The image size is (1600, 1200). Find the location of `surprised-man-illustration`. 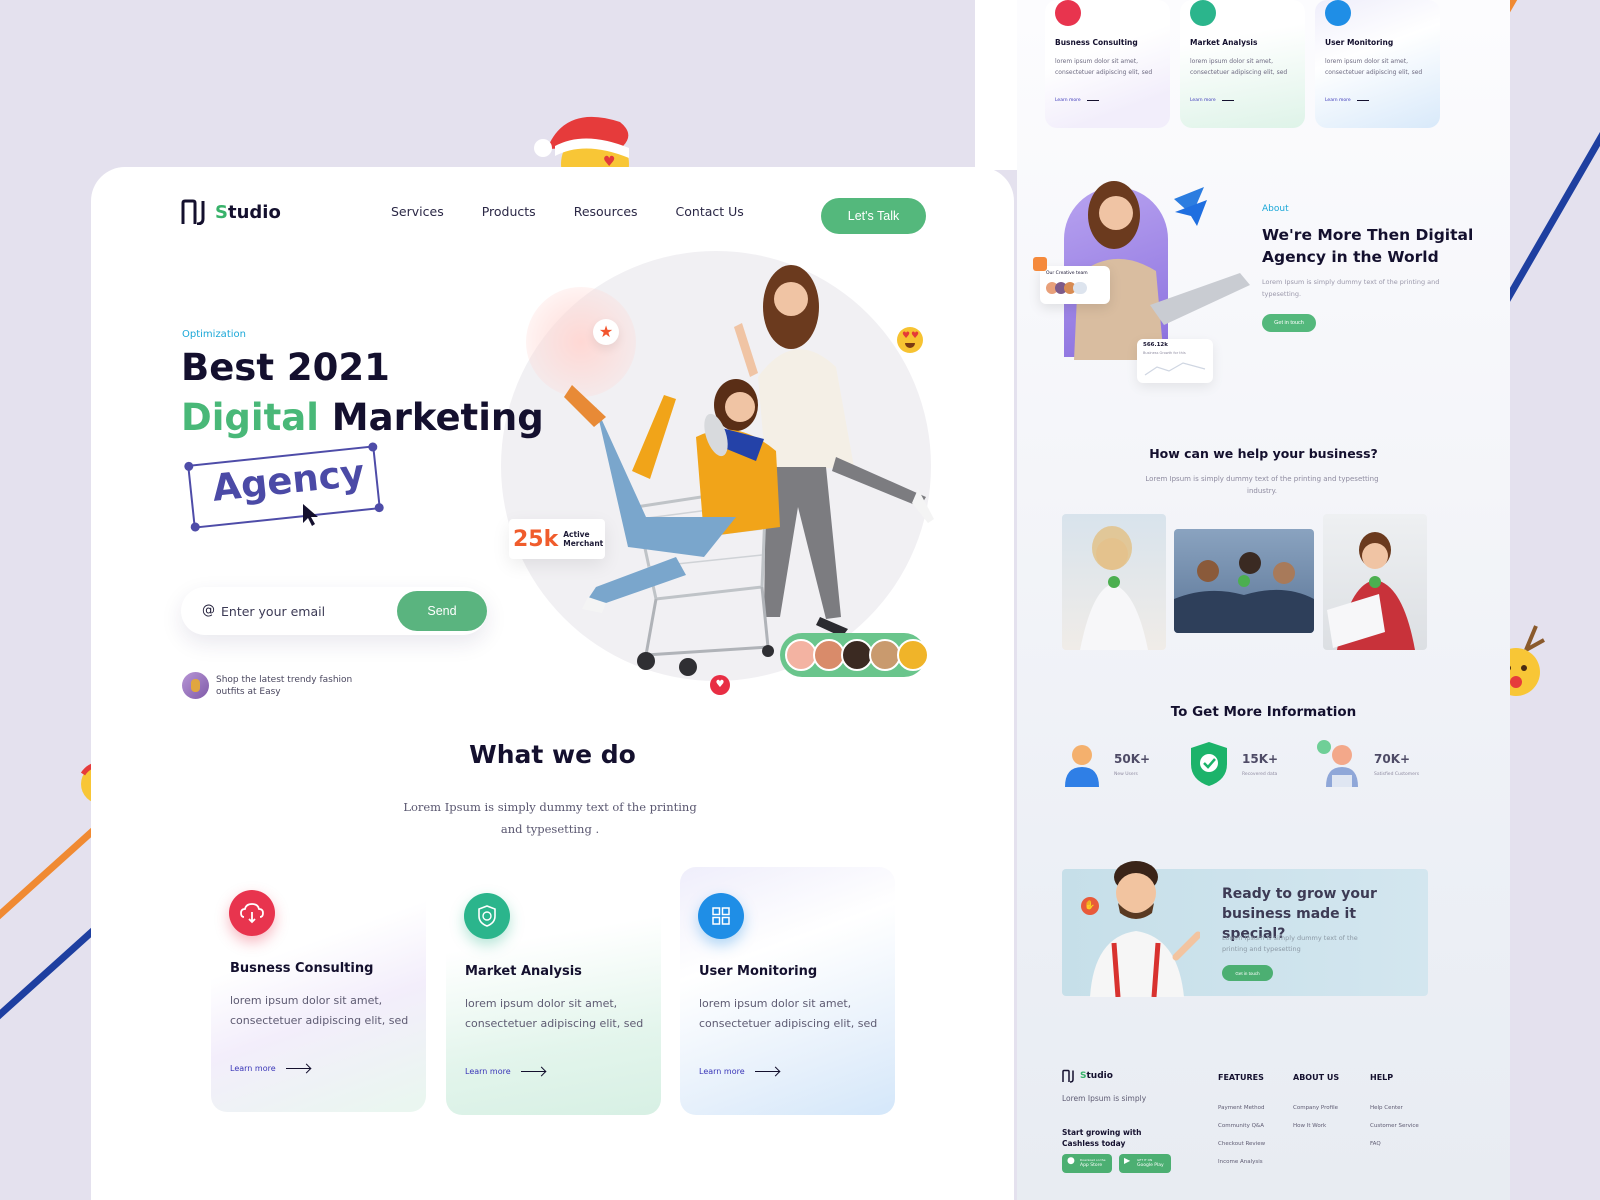

surprised-man-illustration is located at coordinates (1145, 929).